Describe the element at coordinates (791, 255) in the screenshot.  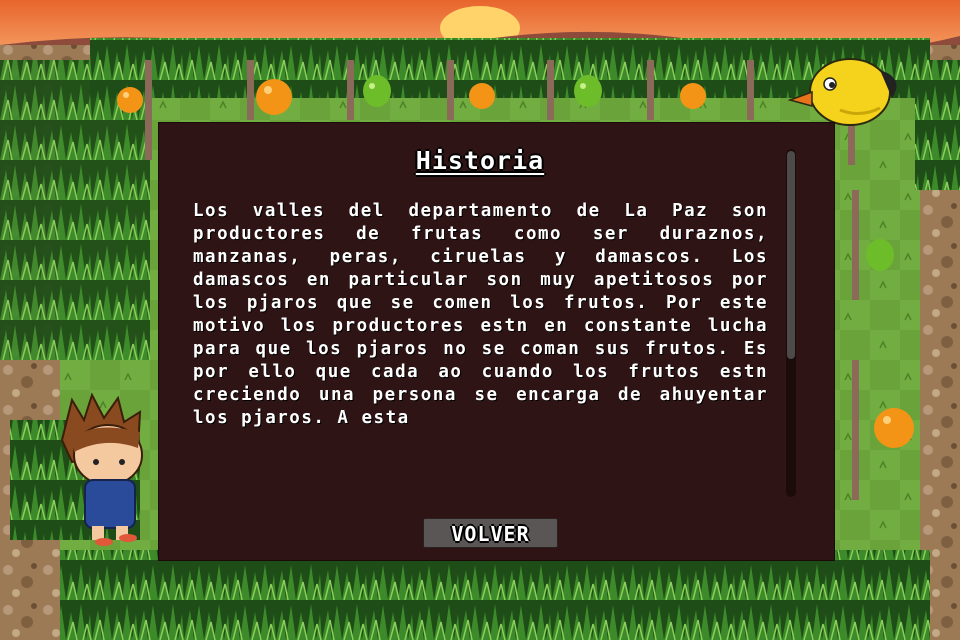
I see `scrollbar-thumb` at that location.